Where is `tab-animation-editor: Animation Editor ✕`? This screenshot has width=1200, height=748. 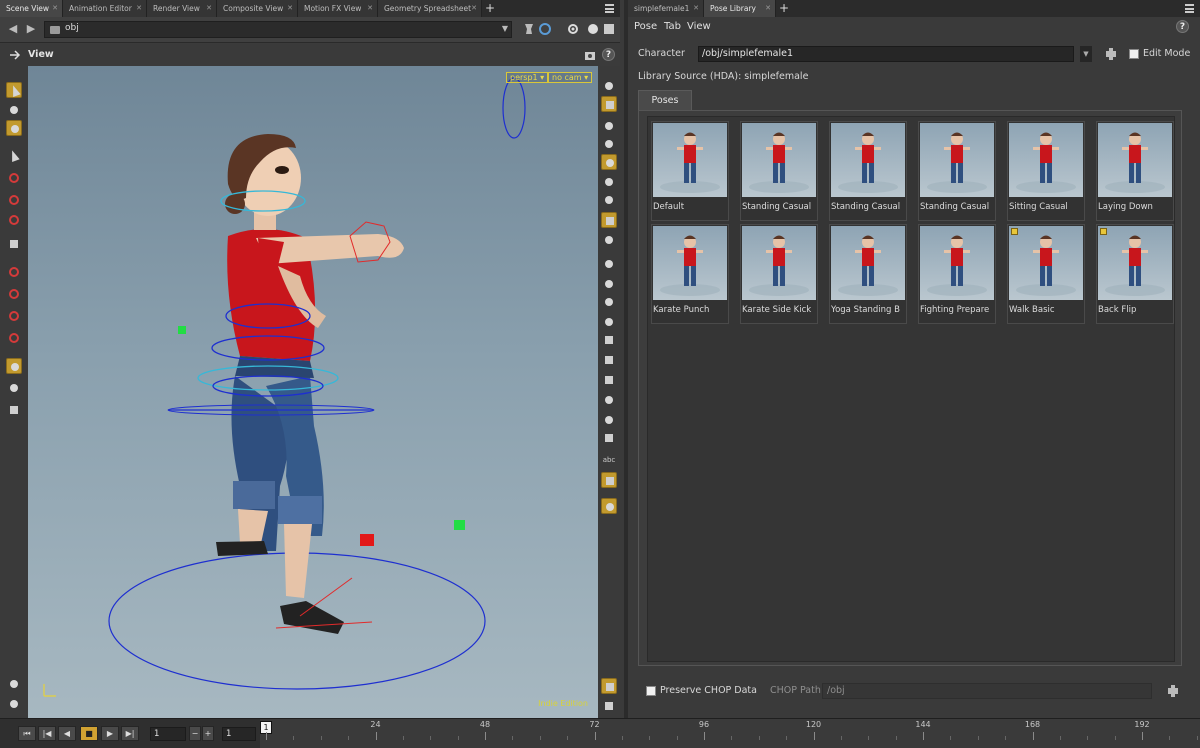
tab-animation-editor: Animation Editor ✕ is located at coordinates (105, 8).